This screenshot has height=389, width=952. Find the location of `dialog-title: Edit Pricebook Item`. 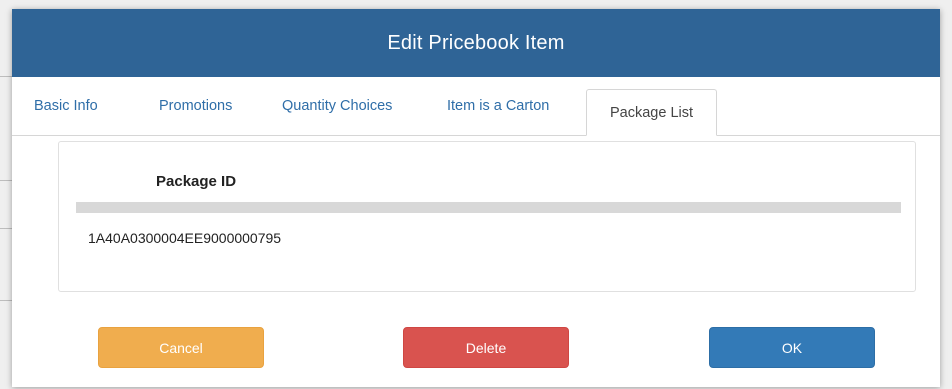

dialog-title: Edit Pricebook Item is located at coordinates (476, 42).